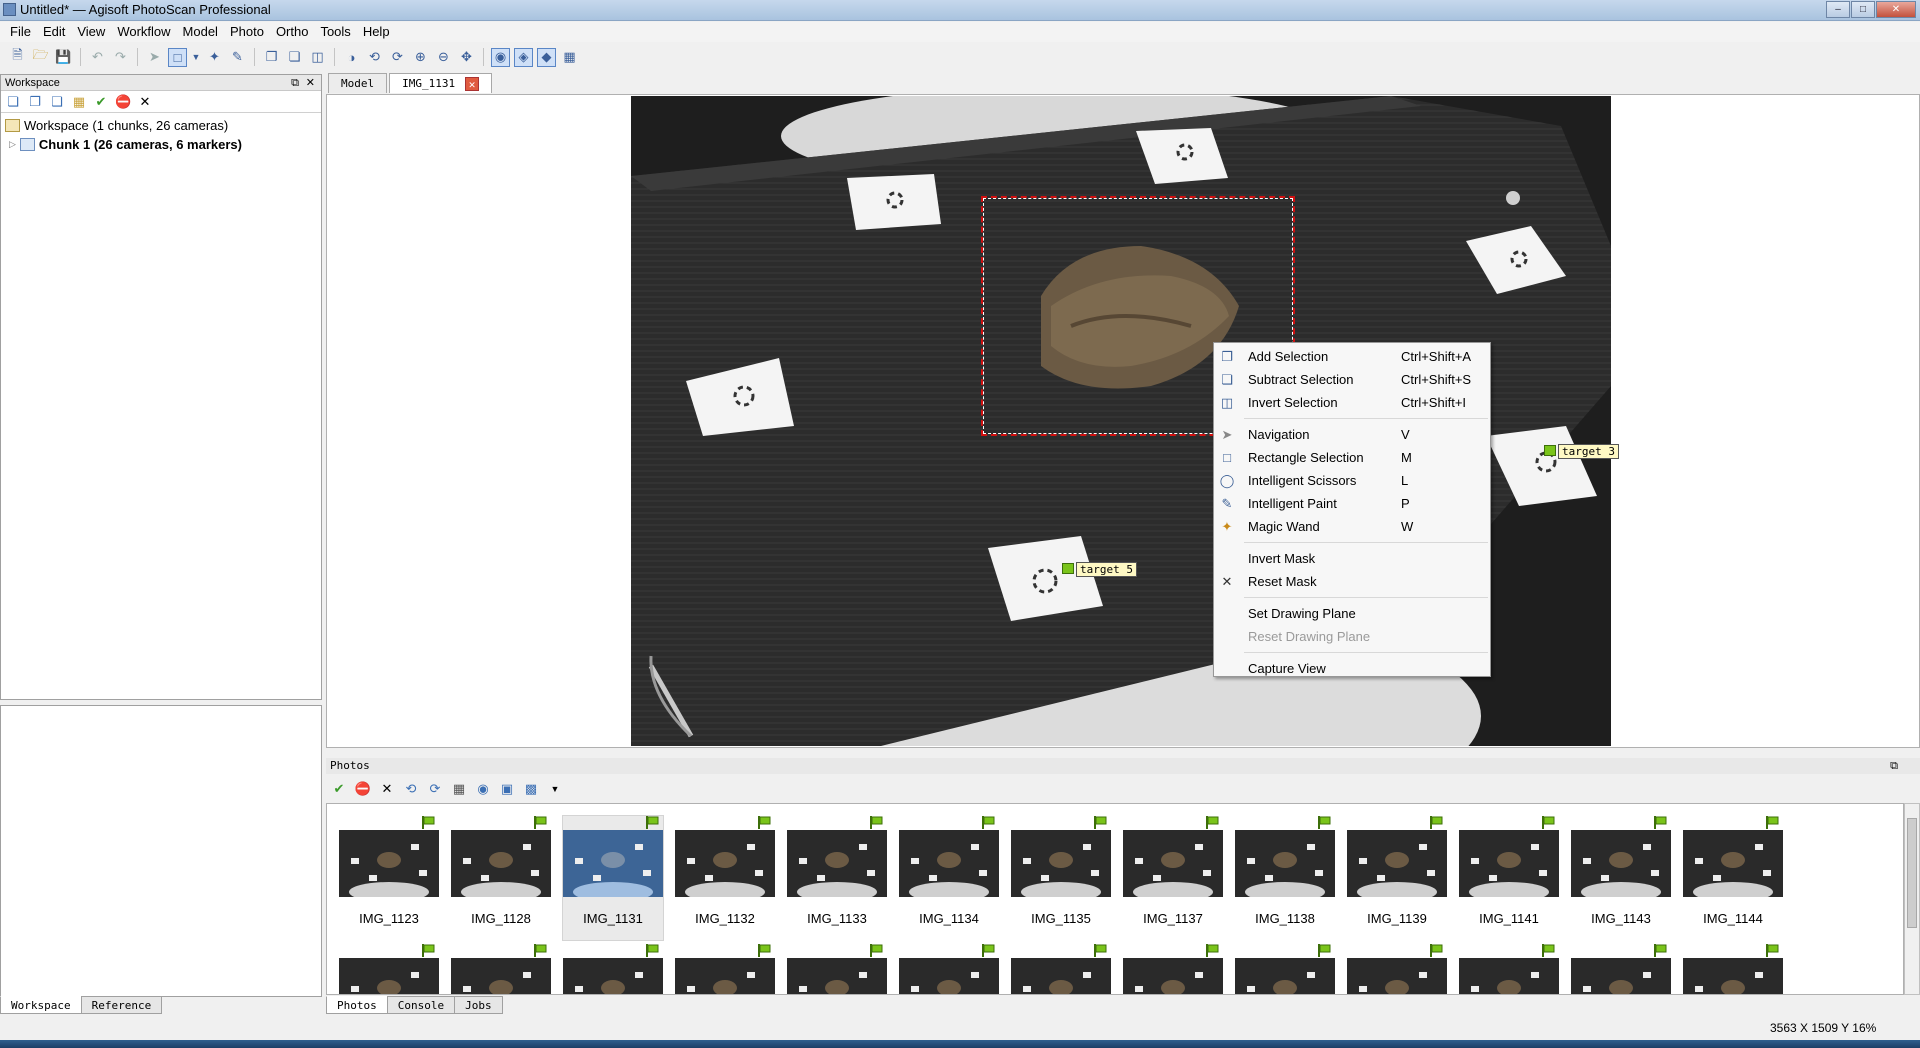 This screenshot has height=1048, width=1920. What do you see at coordinates (12, 144) in the screenshot?
I see `expand-arrow-icon: ▷` at bounding box center [12, 144].